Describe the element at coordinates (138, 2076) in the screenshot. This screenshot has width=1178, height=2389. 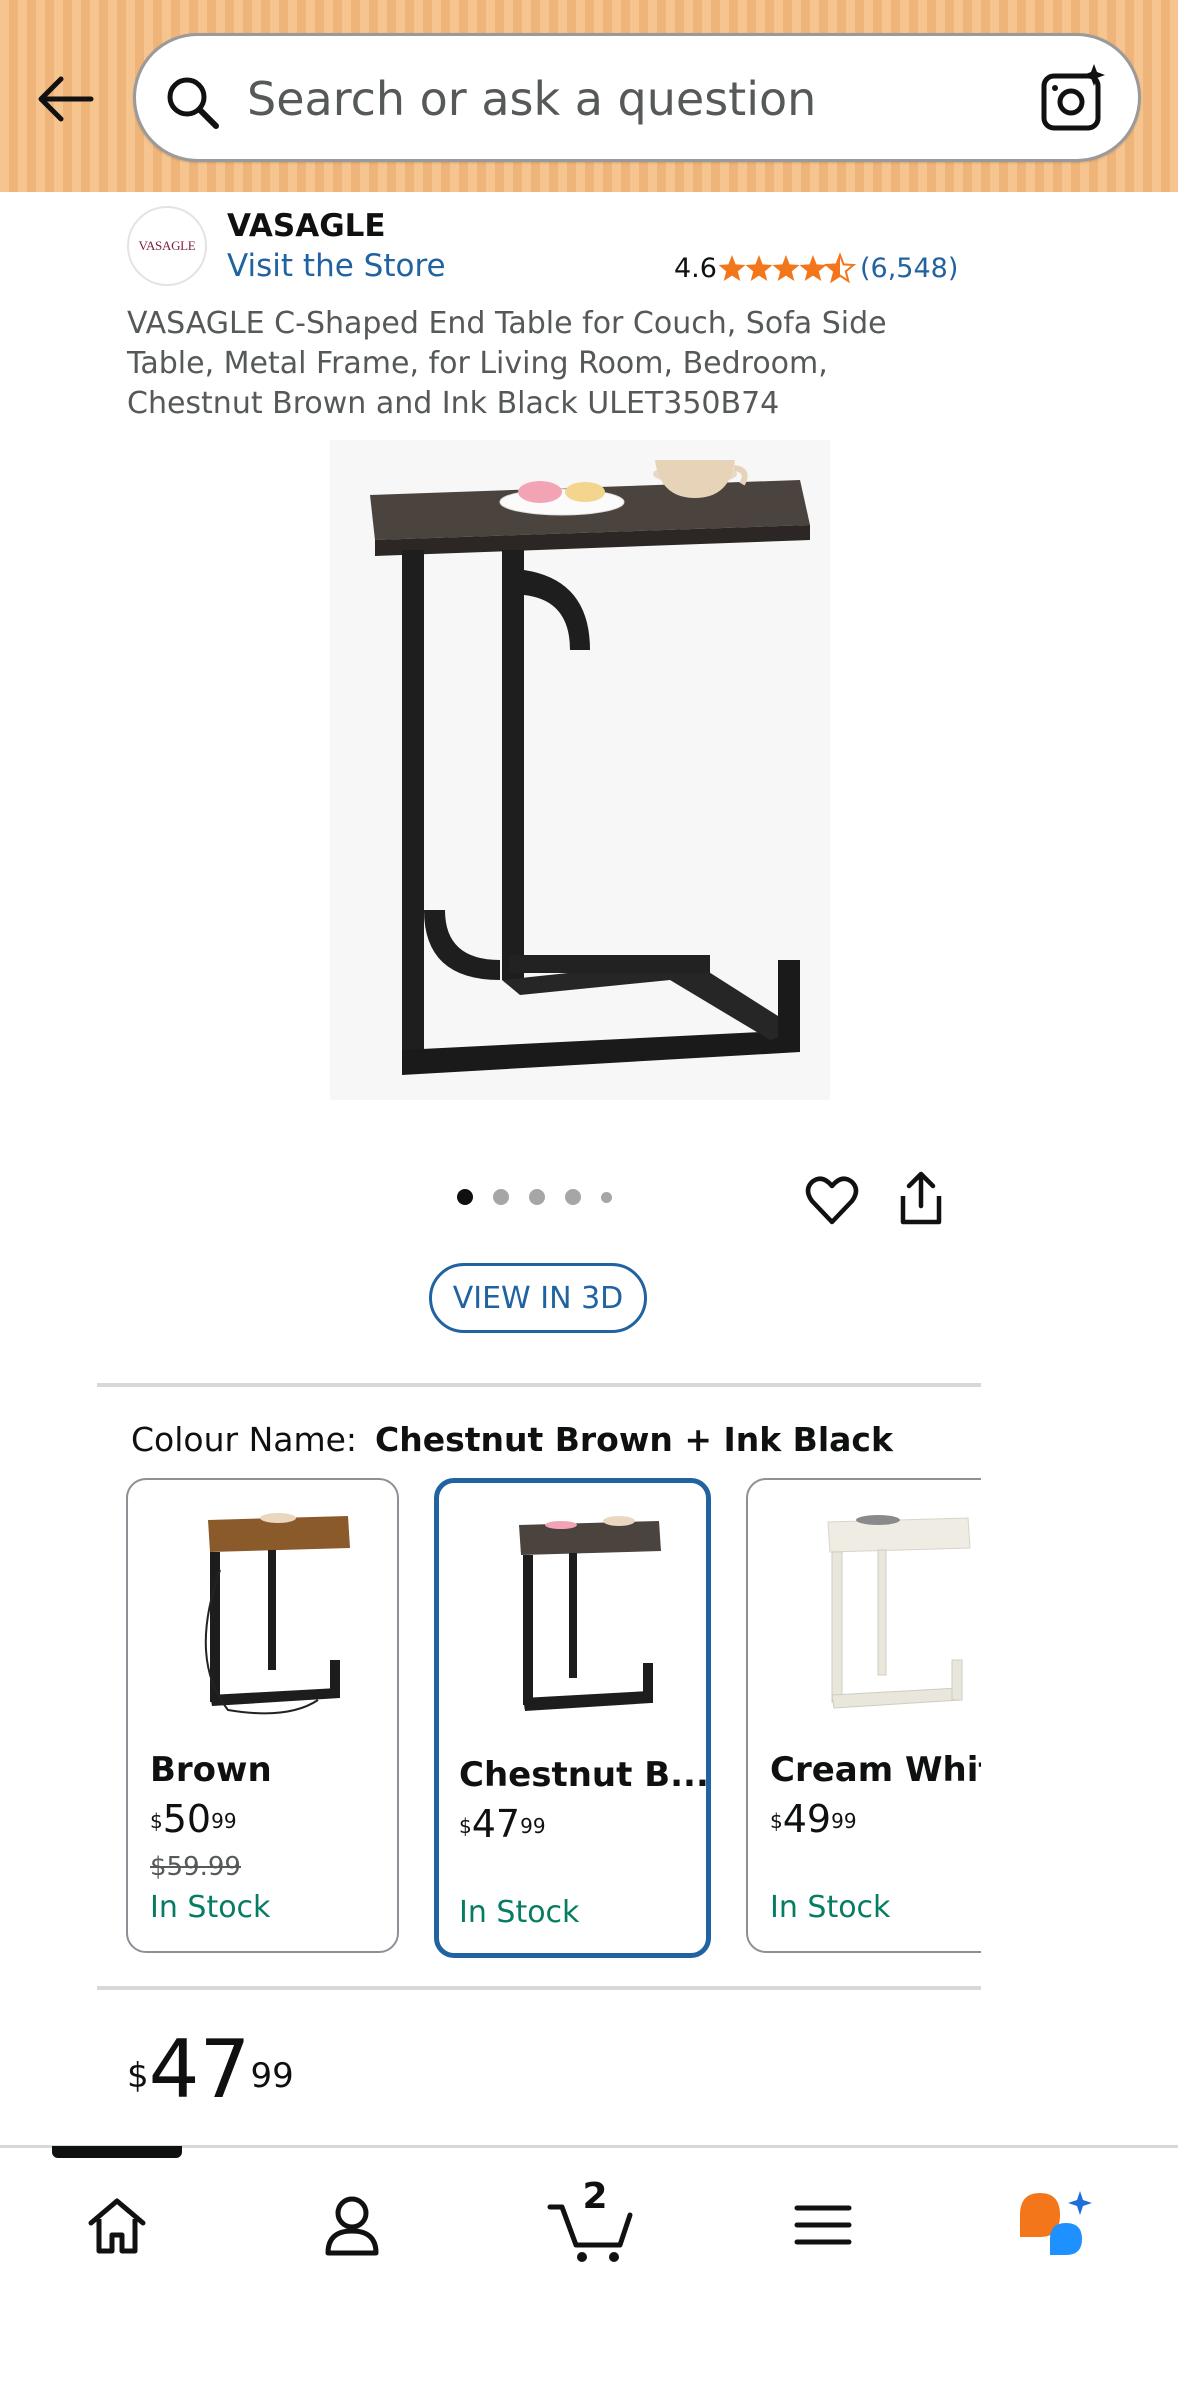
I see `price-currency: $` at that location.